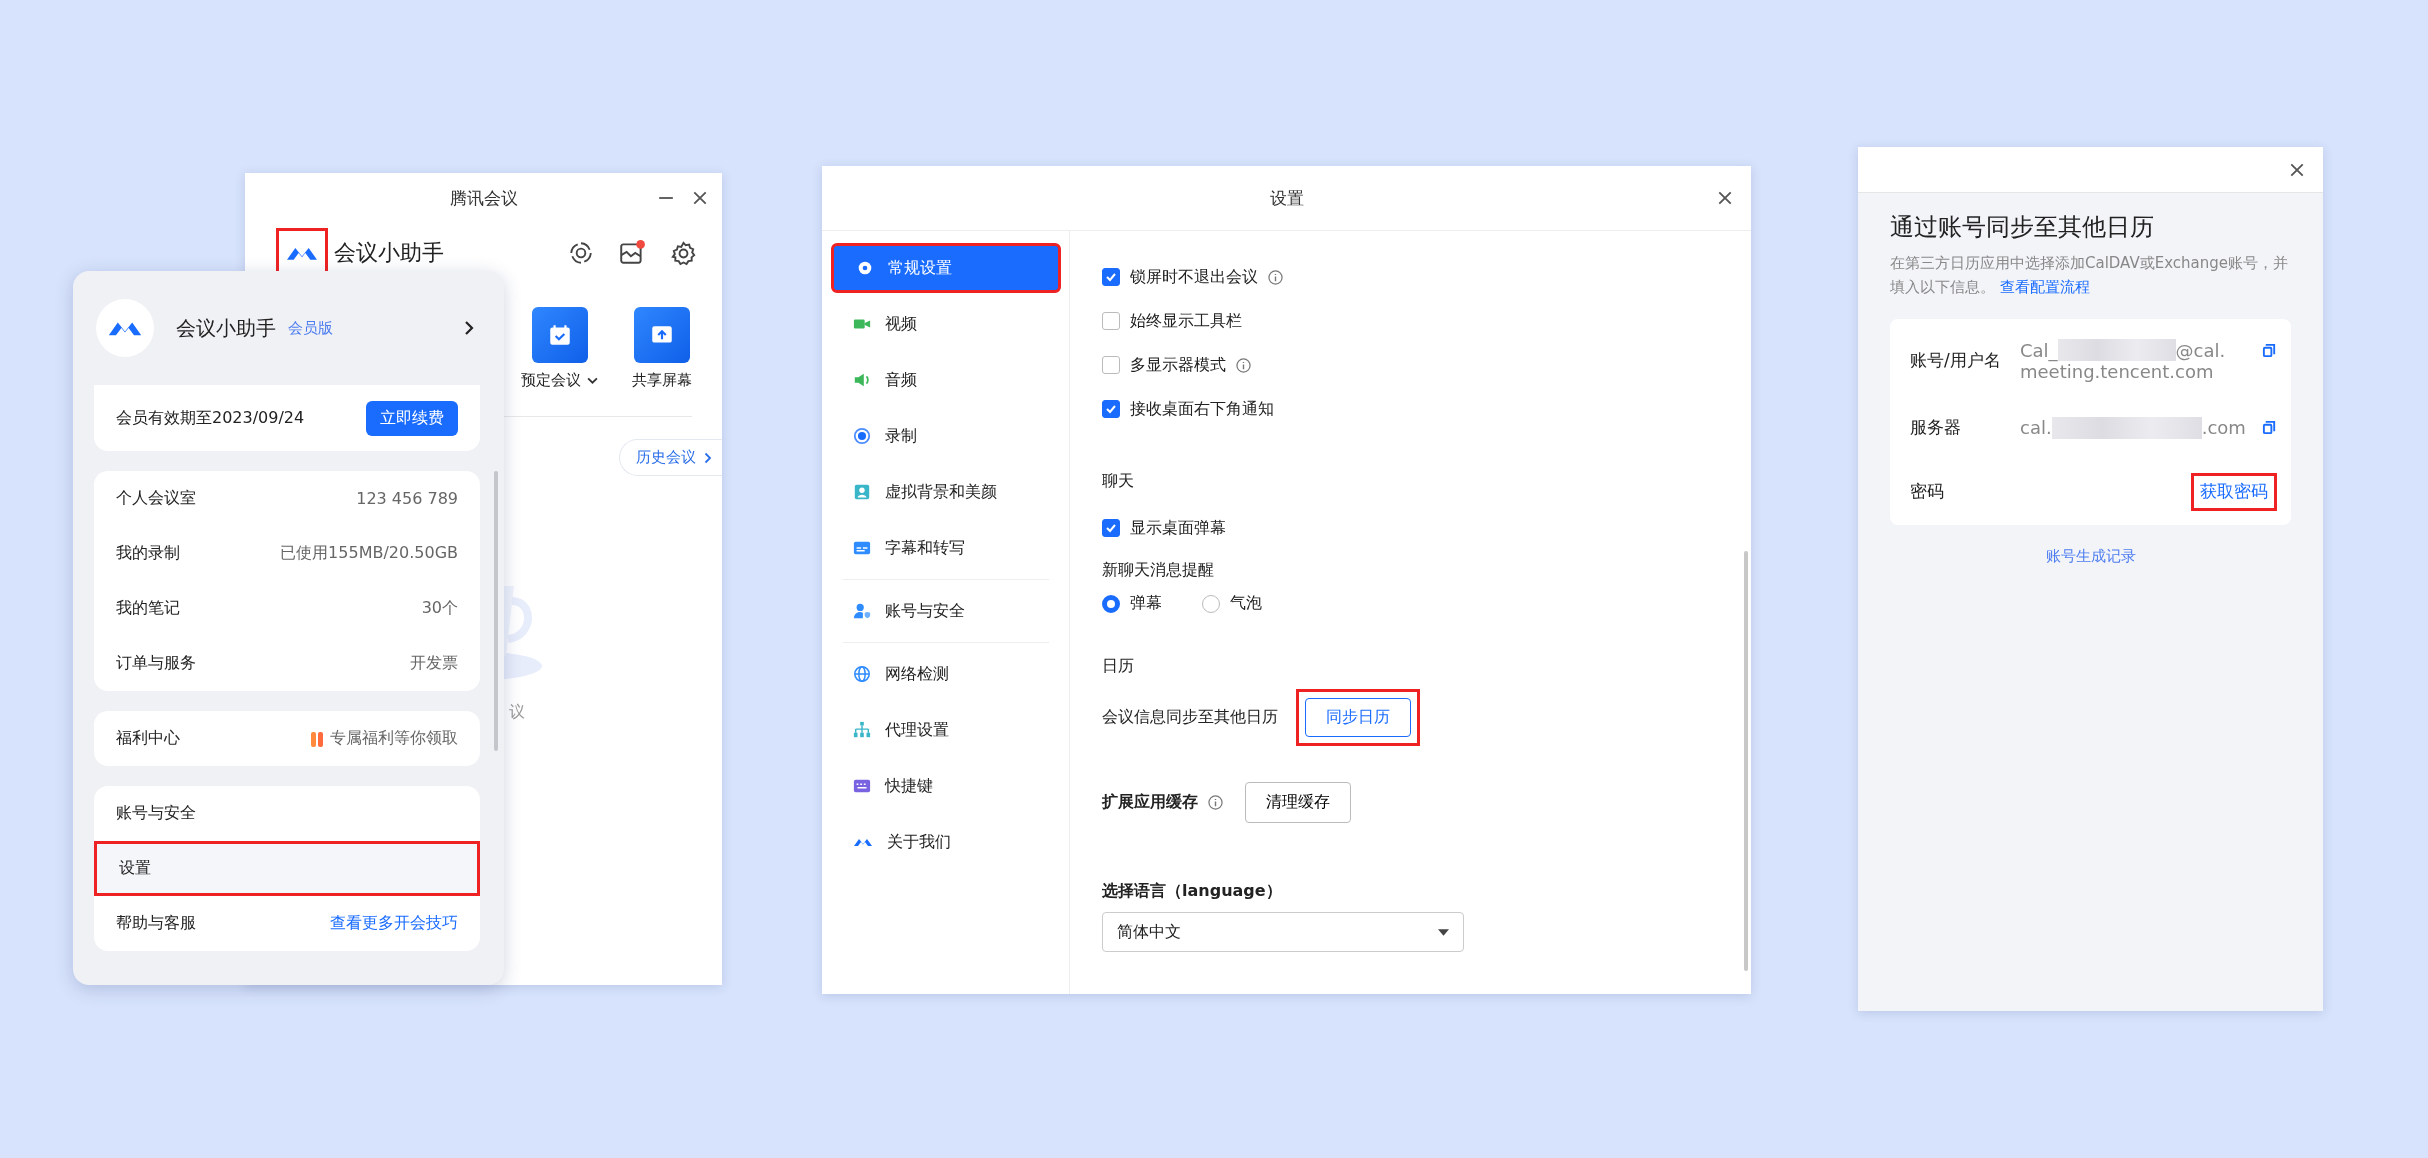 This screenshot has width=2428, height=1158. I want to click on account-value-end: @cal., so click(2200, 350).